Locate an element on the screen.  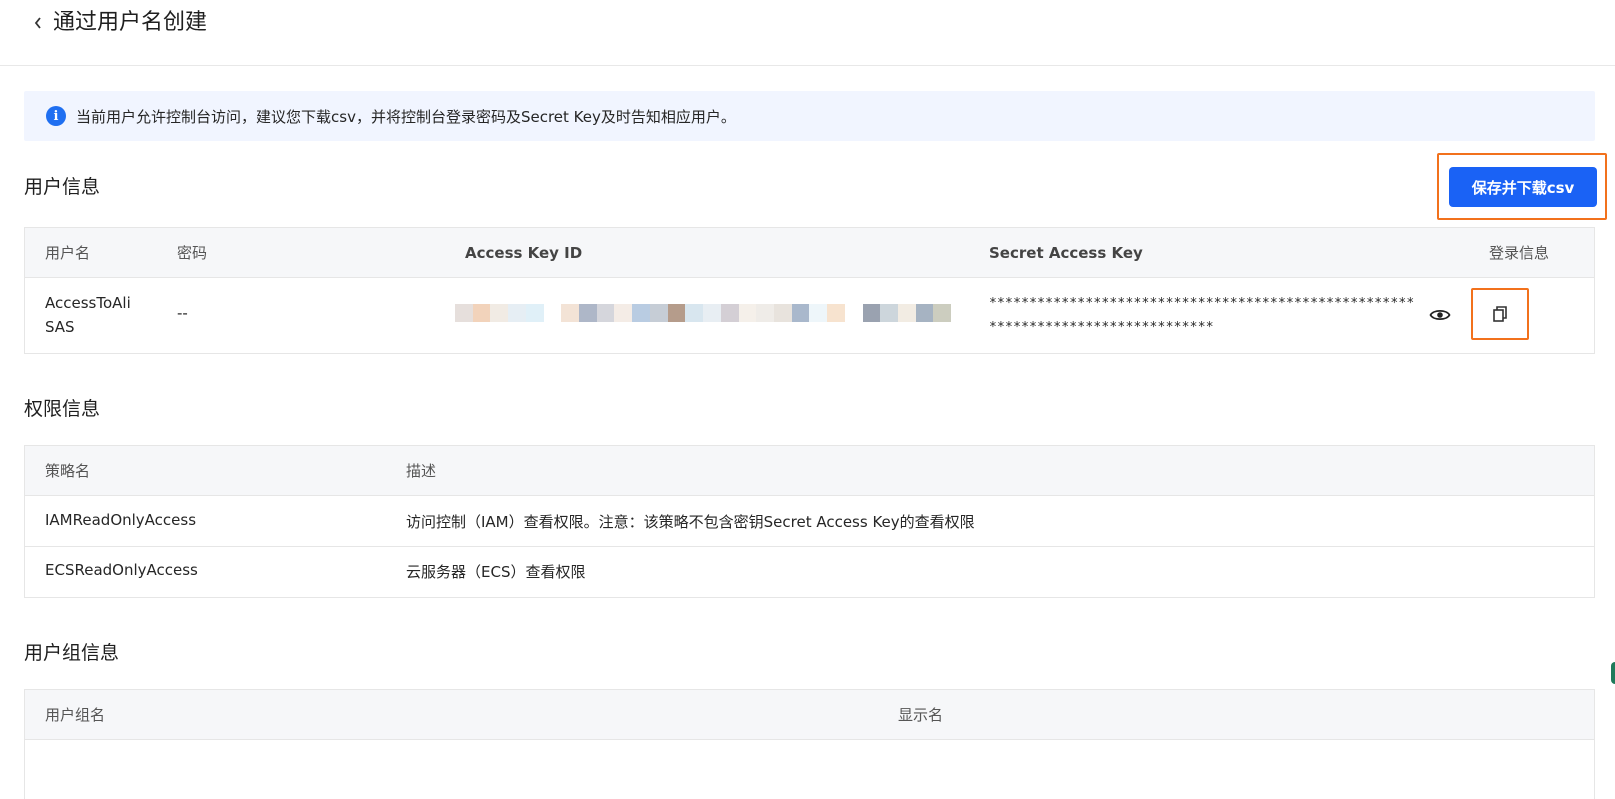
copy-icon is located at coordinates (1500, 314).